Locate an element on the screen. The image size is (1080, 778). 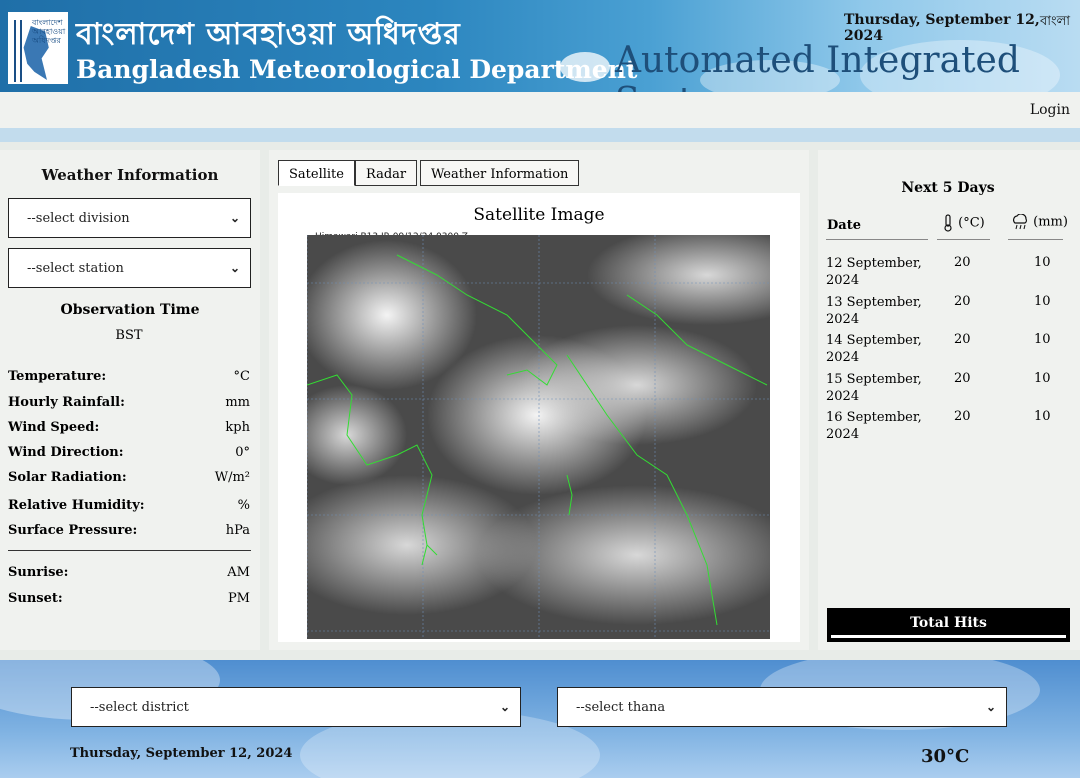
rain-cloud-icon is located at coordinates (1020, 221).